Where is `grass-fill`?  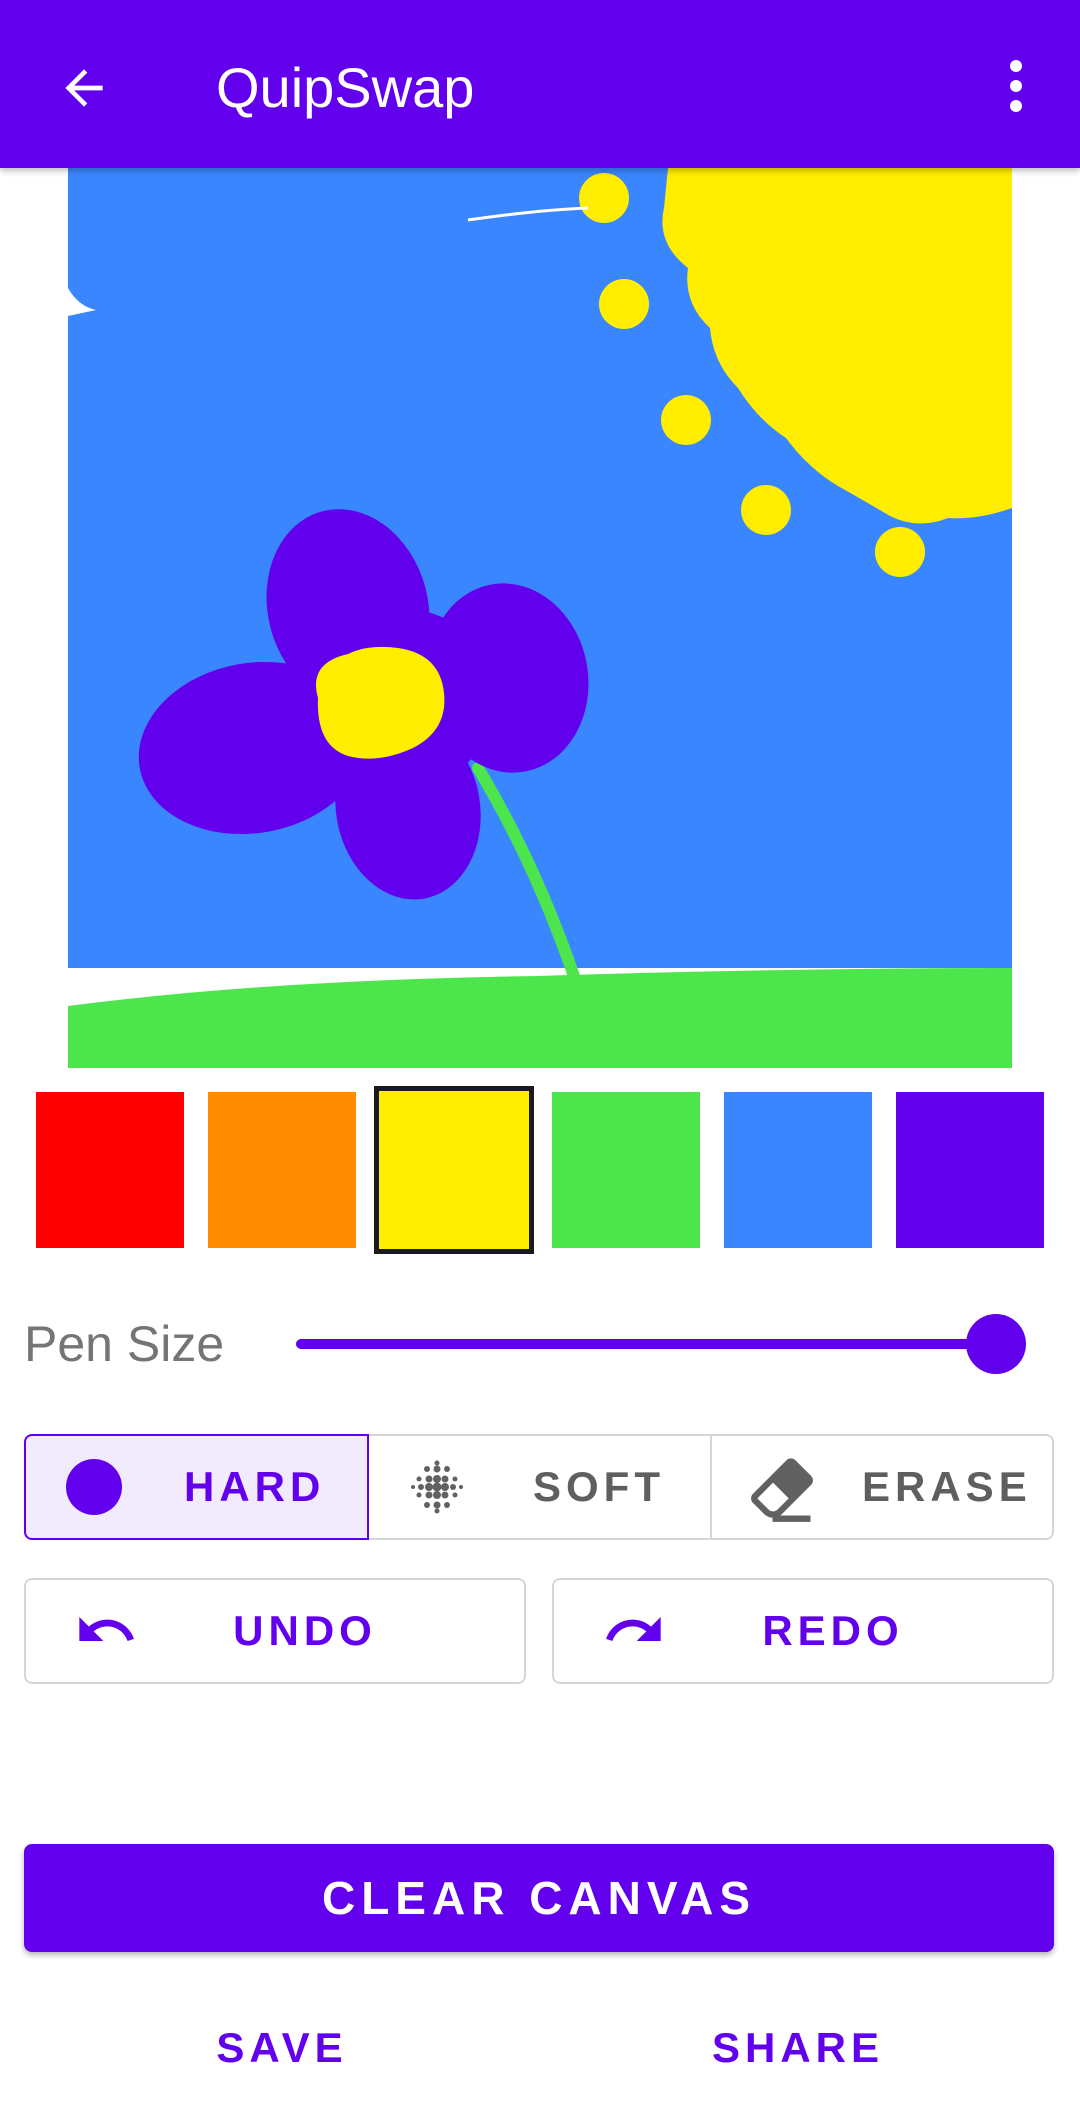
grass-fill is located at coordinates (540, 1018).